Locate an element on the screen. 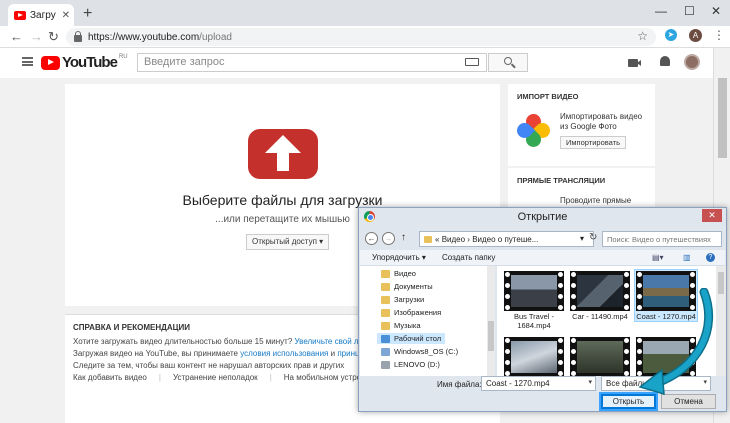 Image resolution: width=730 pixels, height=423 pixels. upload-arrow-icon is located at coordinates (283, 154).